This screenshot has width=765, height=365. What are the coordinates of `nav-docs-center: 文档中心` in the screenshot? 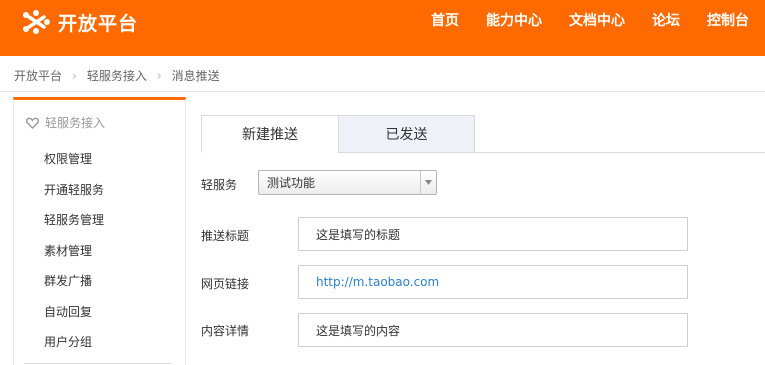 It's located at (597, 20).